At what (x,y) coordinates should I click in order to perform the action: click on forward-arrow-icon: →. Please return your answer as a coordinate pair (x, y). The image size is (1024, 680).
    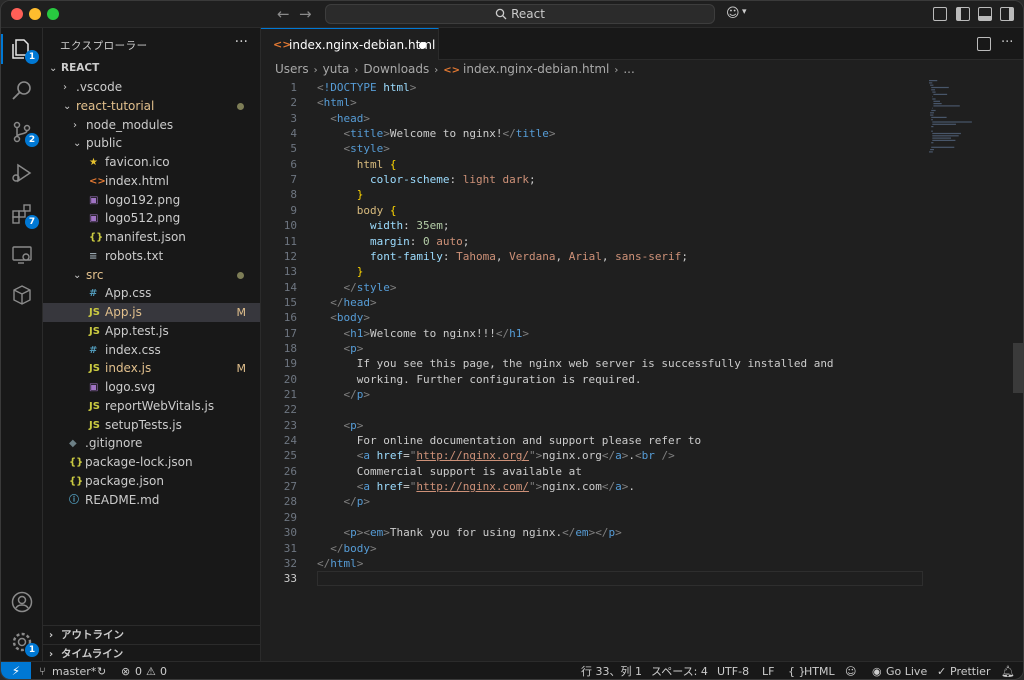
    Looking at the image, I should click on (305, 14).